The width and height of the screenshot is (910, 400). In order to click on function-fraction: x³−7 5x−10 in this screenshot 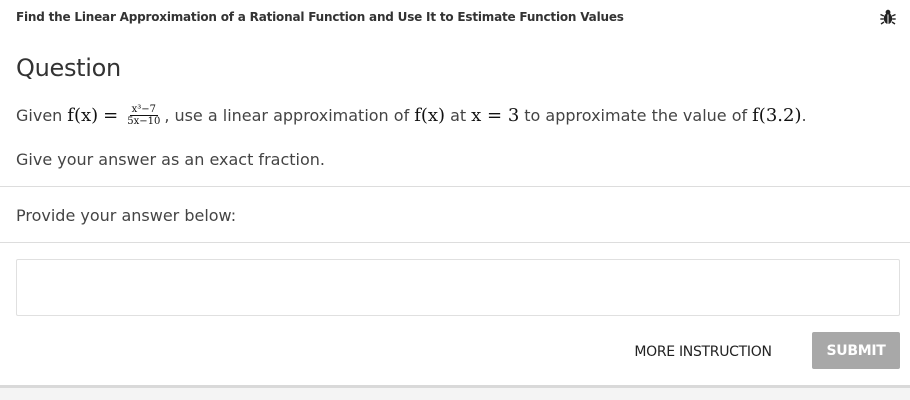, I will do `click(143, 115)`.